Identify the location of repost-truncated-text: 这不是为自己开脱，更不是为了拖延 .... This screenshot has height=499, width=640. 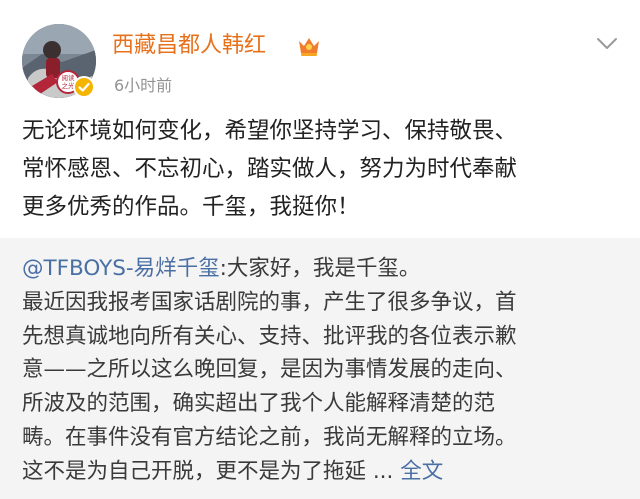
(208, 471).